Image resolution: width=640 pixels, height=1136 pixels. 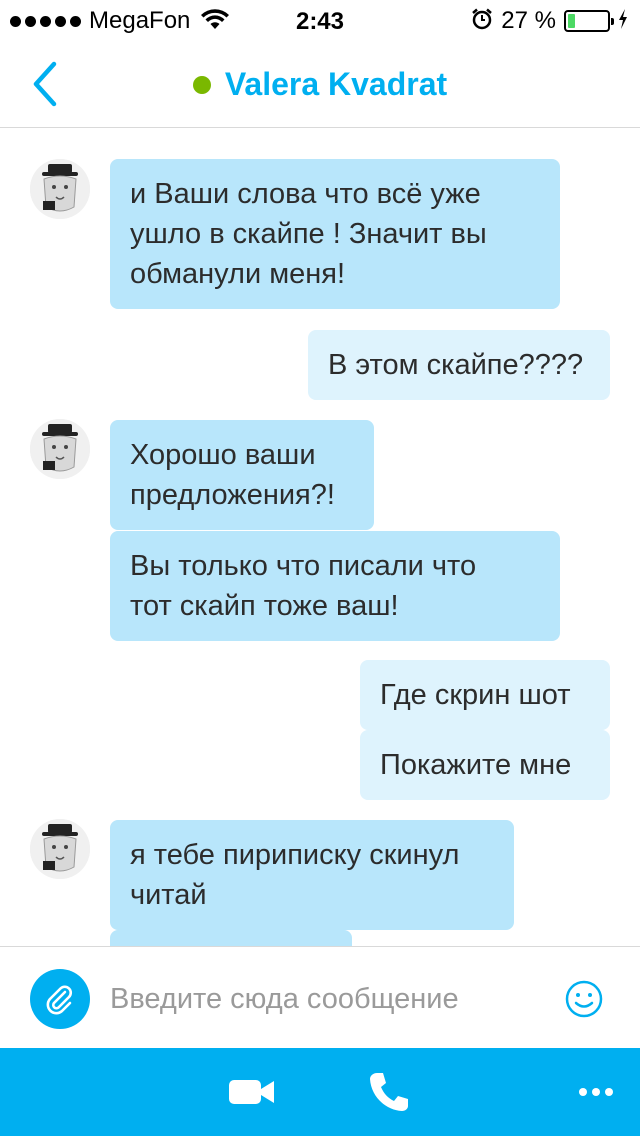 I want to click on message-bubble-outgoing: Покажите мне, so click(x=485, y=765).